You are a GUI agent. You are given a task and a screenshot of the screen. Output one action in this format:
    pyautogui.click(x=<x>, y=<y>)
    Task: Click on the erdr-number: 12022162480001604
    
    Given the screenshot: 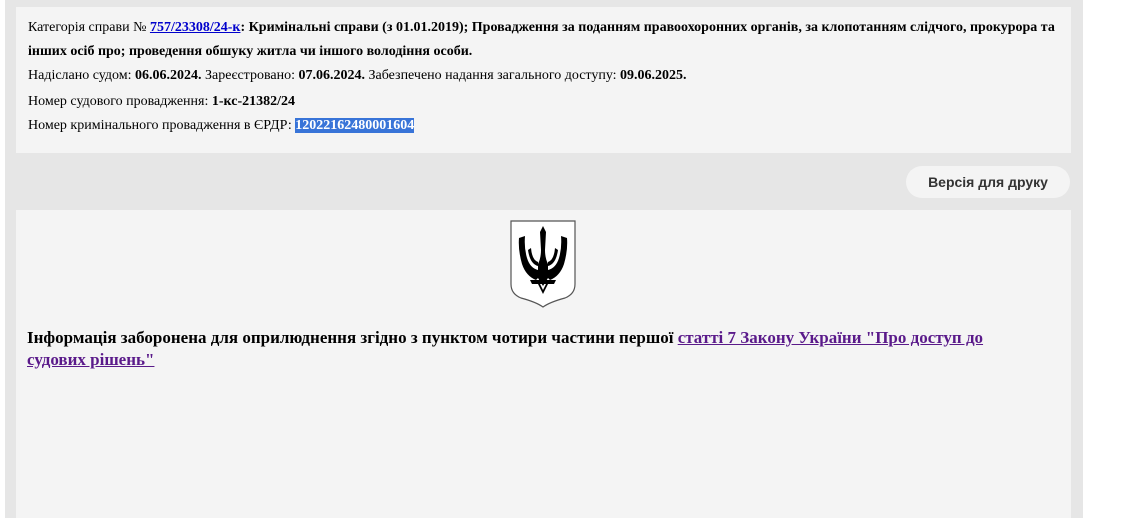 What is the action you would take?
    pyautogui.click(x=355, y=125)
    